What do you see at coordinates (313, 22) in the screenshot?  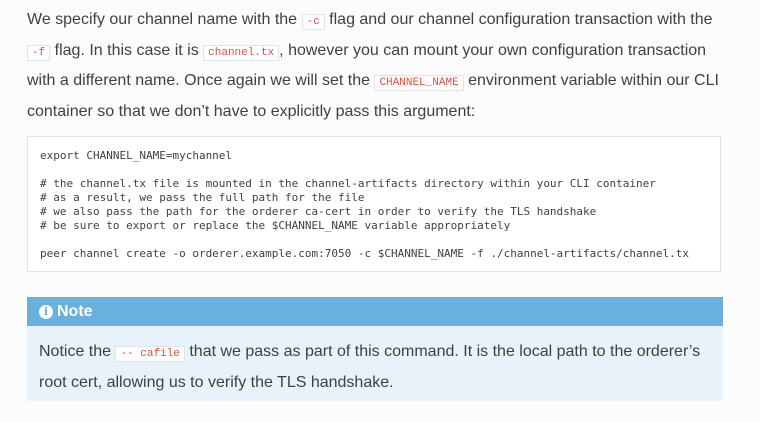 I see `inline-code-c-flag: -c` at bounding box center [313, 22].